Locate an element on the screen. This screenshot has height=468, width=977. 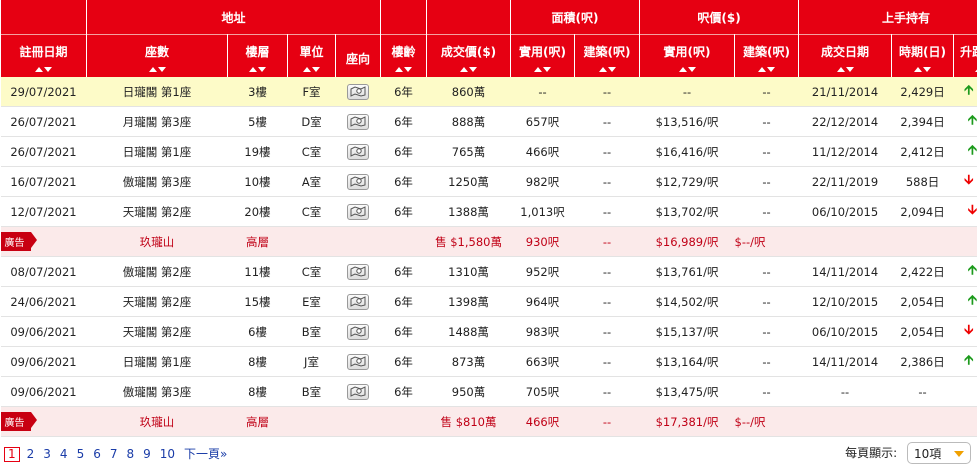
saleable-area-value: 663呎 is located at coordinates (542, 361).